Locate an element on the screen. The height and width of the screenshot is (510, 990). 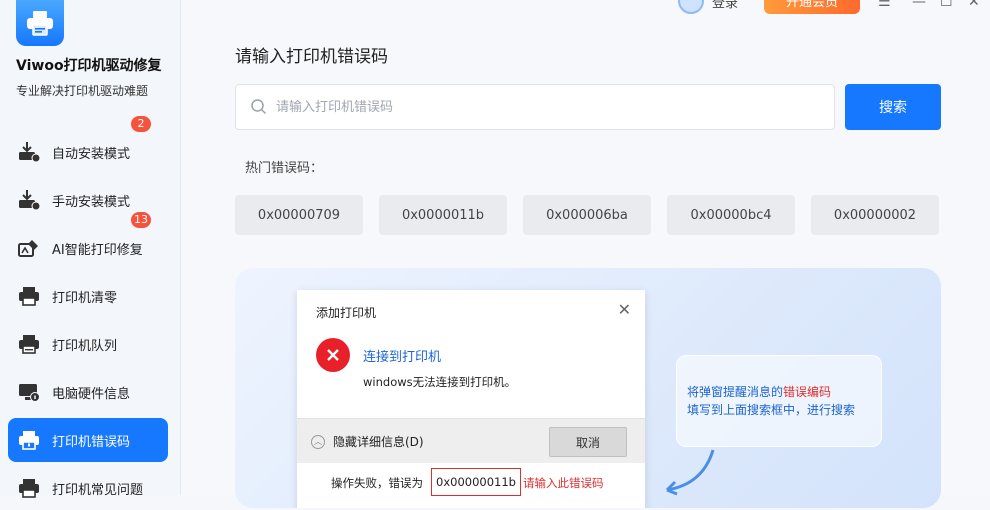
chevron-up-icon: ︿ is located at coordinates (318, 441).